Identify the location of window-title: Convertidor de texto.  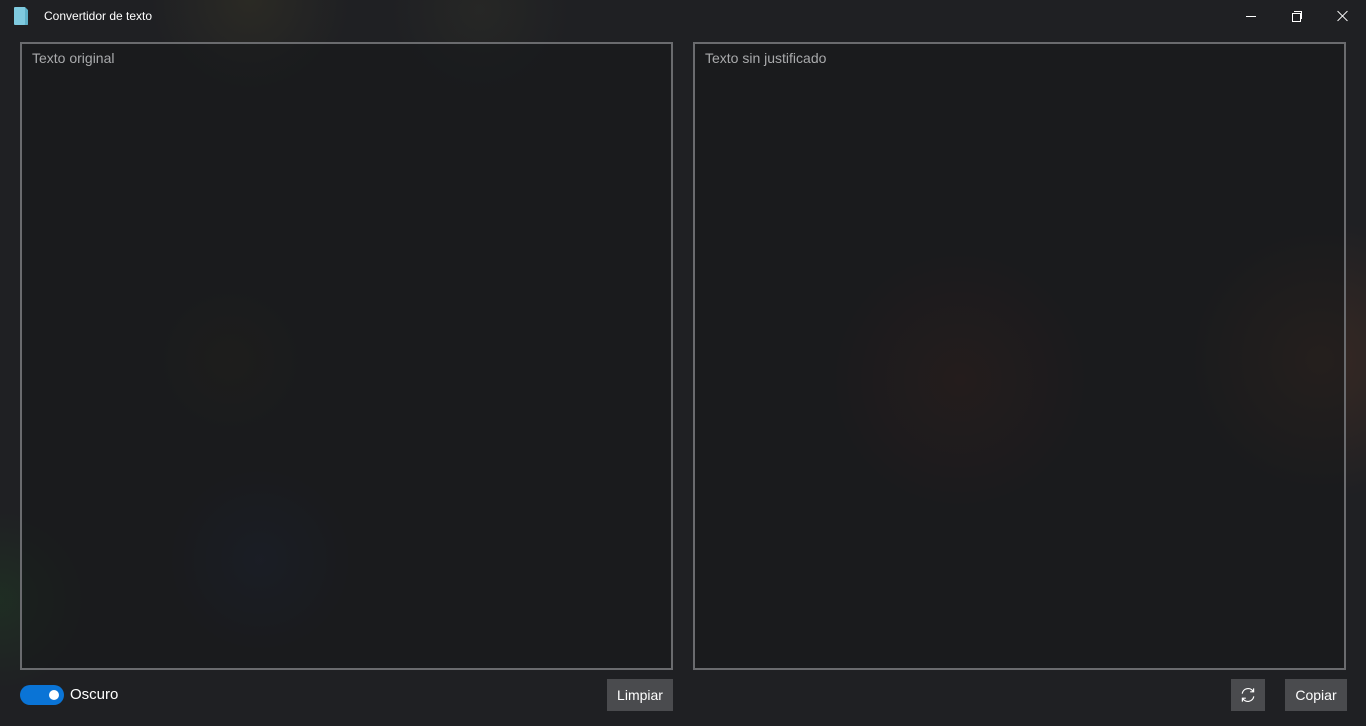
(98, 16).